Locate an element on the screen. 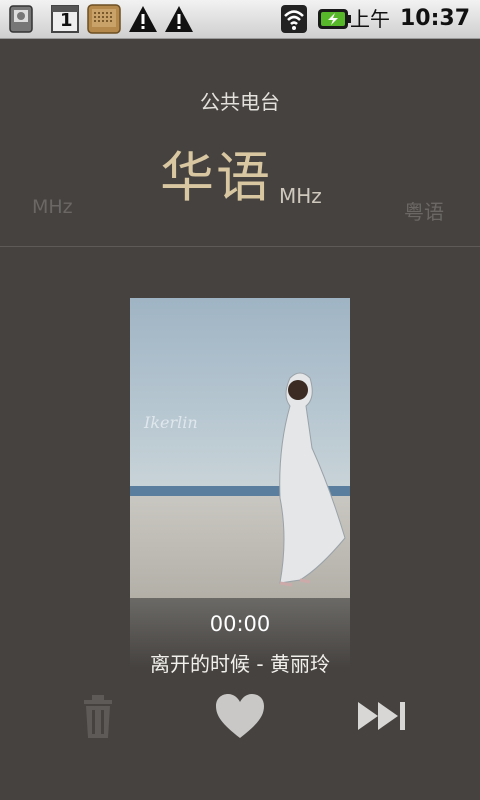 The height and width of the screenshot is (800, 480). trash-icon is located at coordinates (98, 716).